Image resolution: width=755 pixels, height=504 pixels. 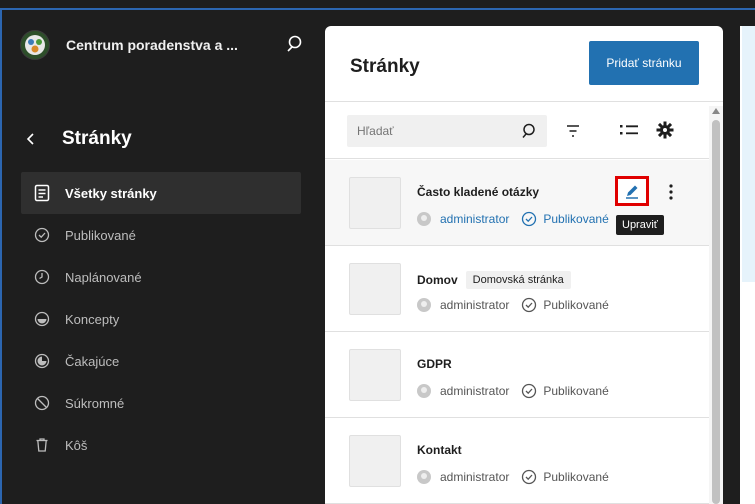 I want to click on page-title-cell: Často kladené otázky, so click(x=478, y=192).